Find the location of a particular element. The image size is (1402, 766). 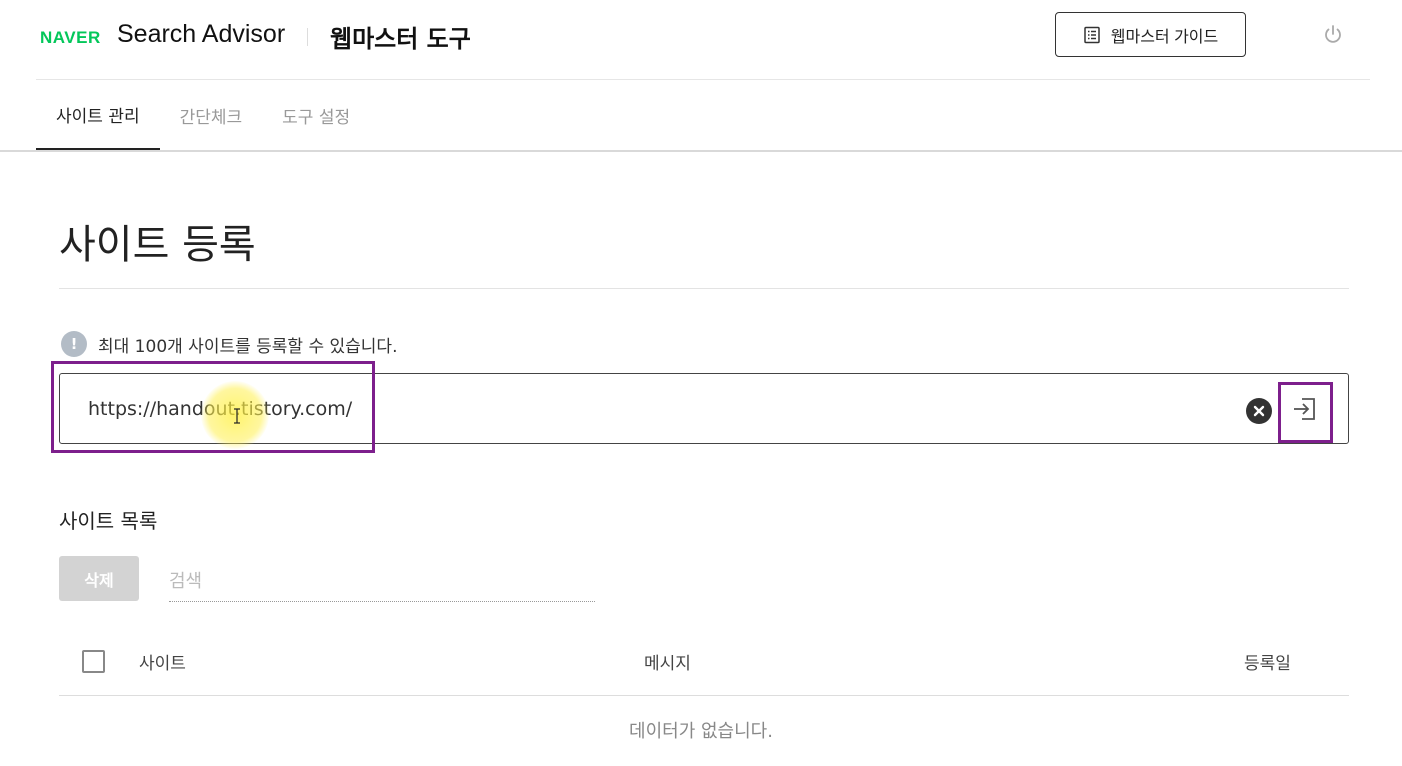

search-input is located at coordinates (382, 582).